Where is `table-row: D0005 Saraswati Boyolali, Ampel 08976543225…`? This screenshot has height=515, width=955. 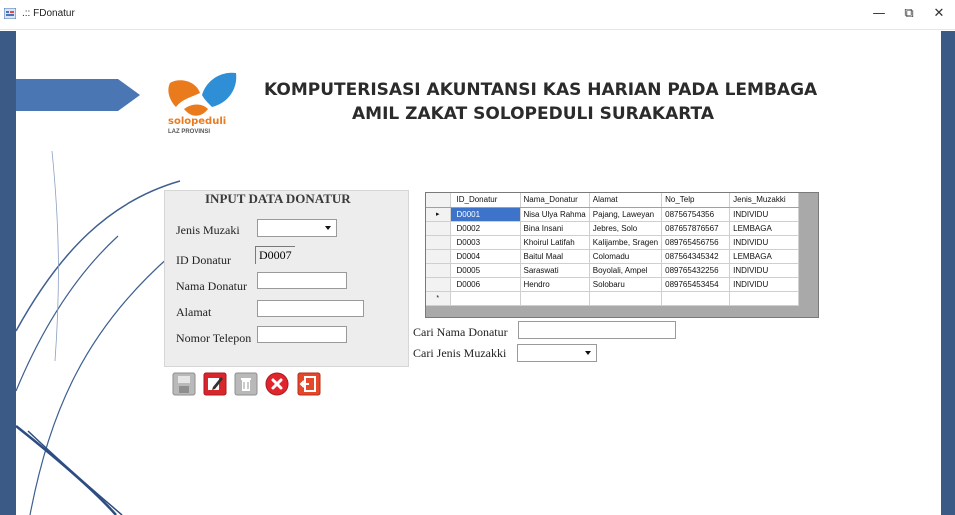 table-row: D0005 Saraswati Boyolali, Ampel 08976543225… is located at coordinates (613, 270).